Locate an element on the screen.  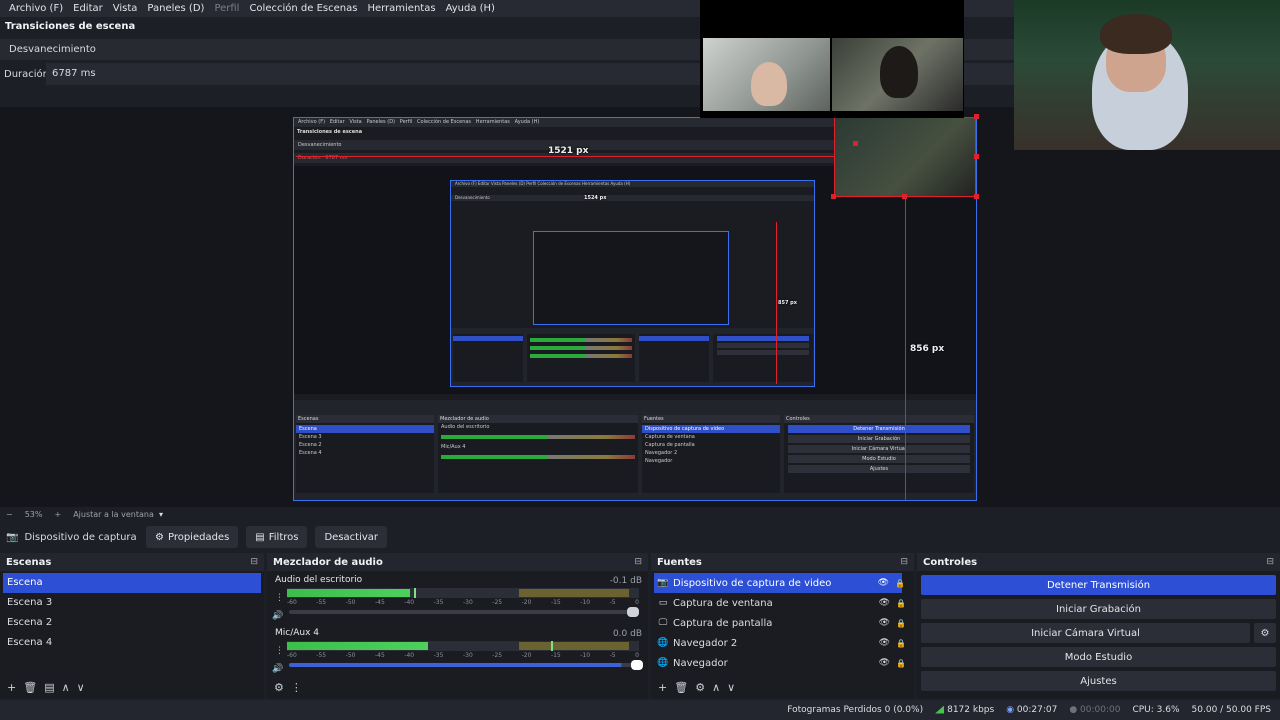
signal-icon is located at coordinates (940, 709).